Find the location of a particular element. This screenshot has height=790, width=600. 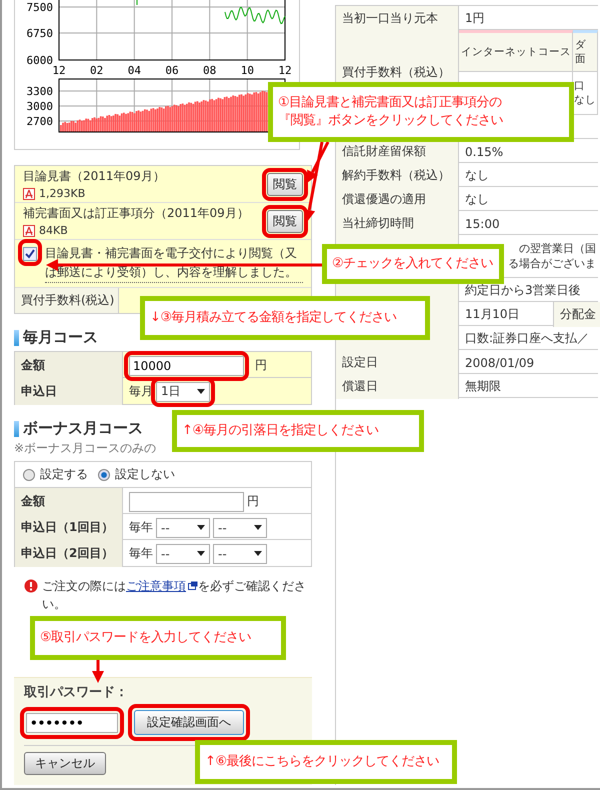

callout-text: ②チェックを入れてください is located at coordinates (413, 264).